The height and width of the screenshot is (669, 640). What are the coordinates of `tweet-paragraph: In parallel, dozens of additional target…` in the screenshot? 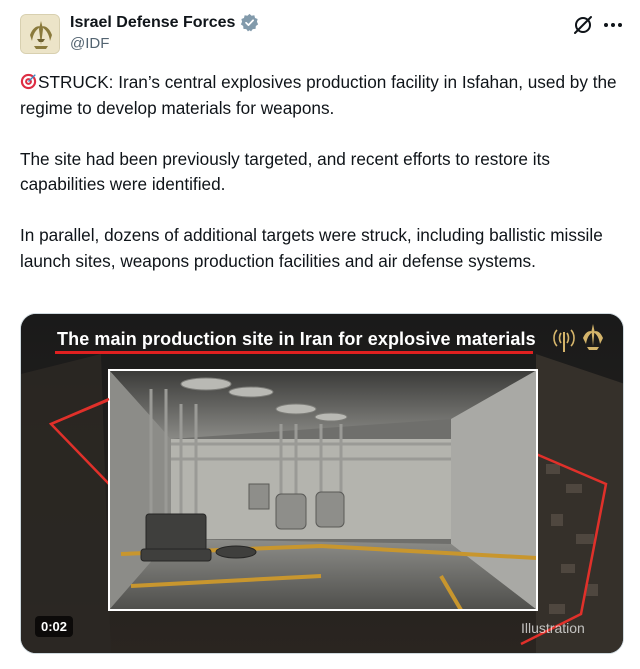 It's located at (311, 248).